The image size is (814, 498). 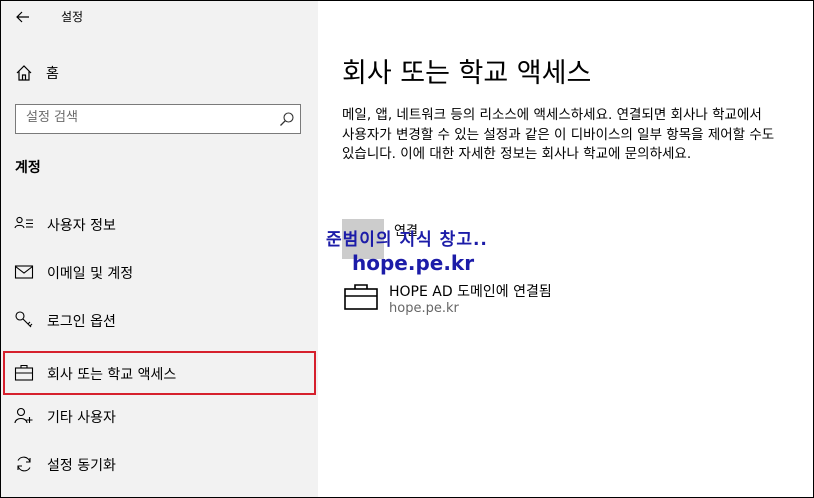 I want to click on sidebar-item-sign-in-options: 로그인 옵션, so click(x=159, y=320).